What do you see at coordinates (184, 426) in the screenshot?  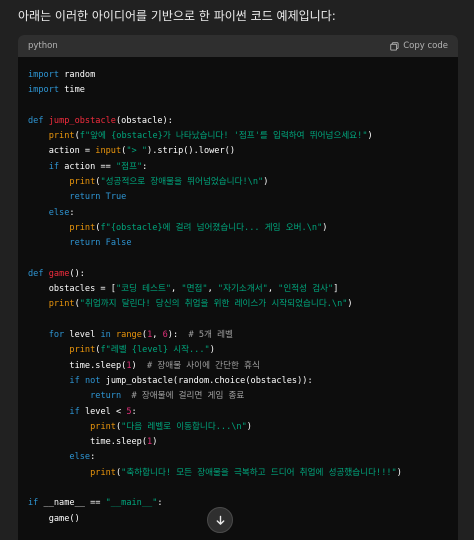 I see `code-token: "다음 레벨로 이동합니다...\n"` at bounding box center [184, 426].